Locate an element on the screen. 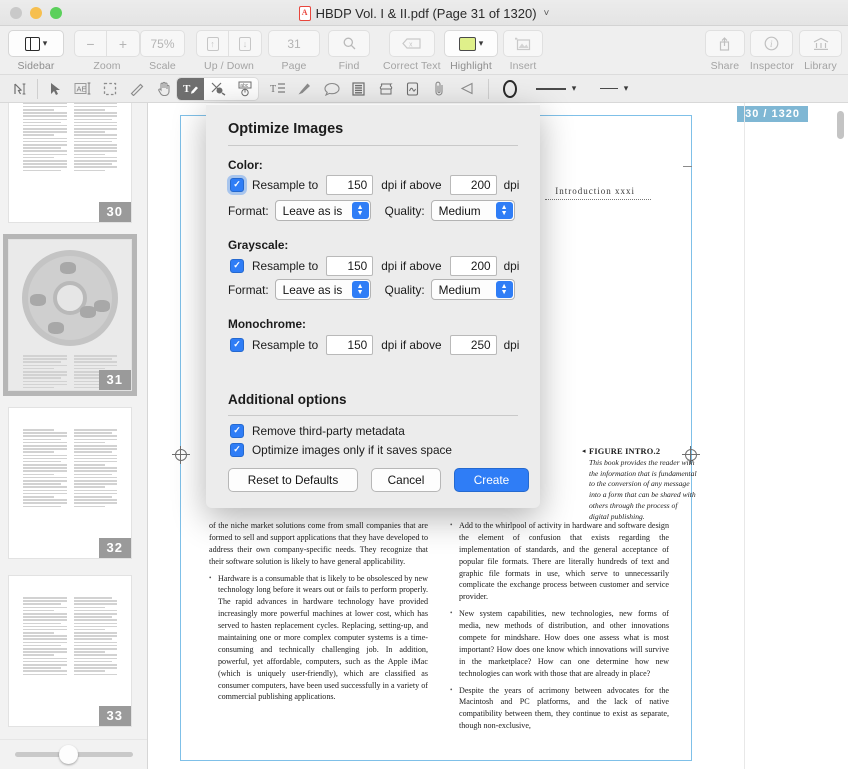  select-arrow-icon is located at coordinates (55, 89).